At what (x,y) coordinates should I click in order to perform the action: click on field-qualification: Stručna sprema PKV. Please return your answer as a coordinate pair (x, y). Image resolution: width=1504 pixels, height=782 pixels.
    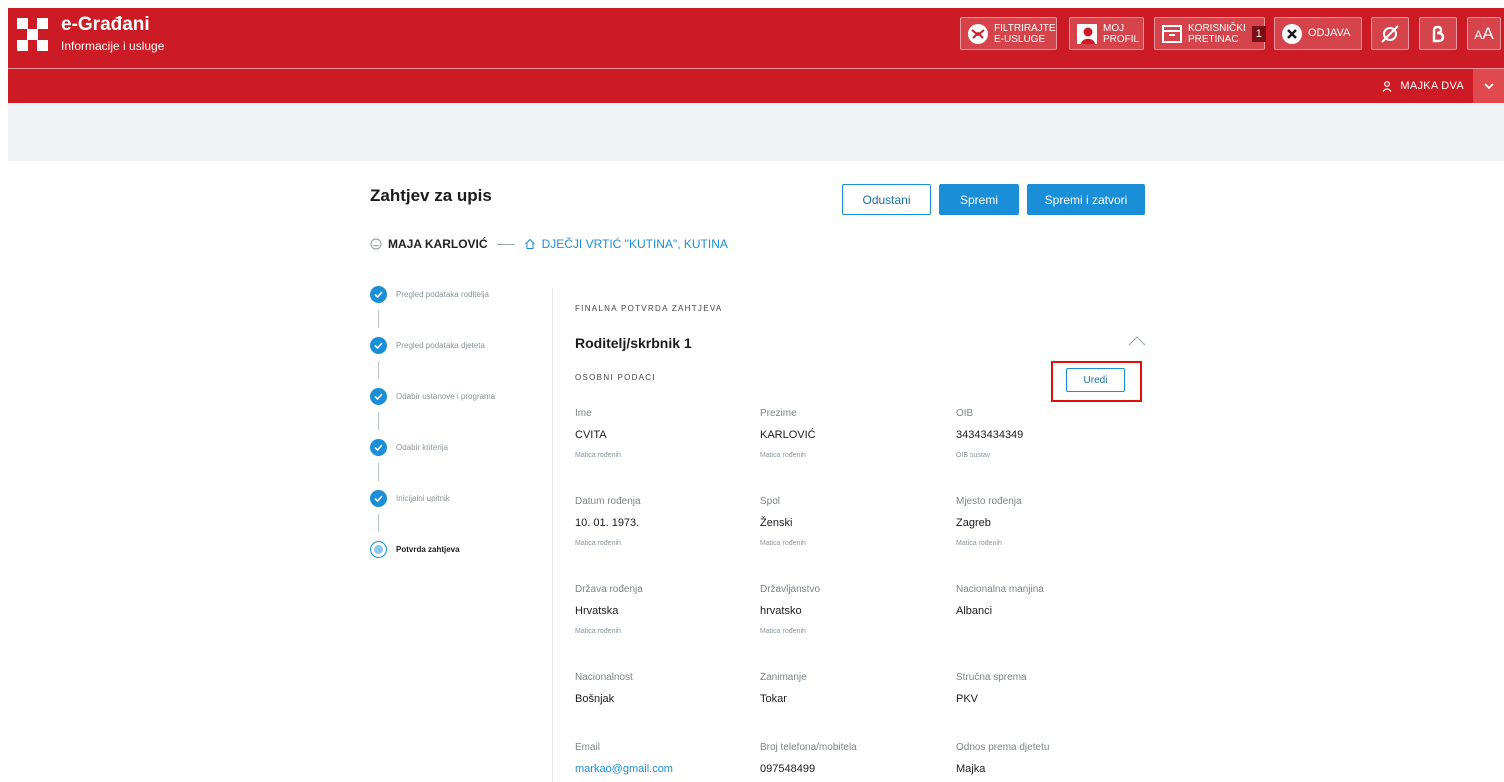
    Looking at the image, I should click on (991, 688).